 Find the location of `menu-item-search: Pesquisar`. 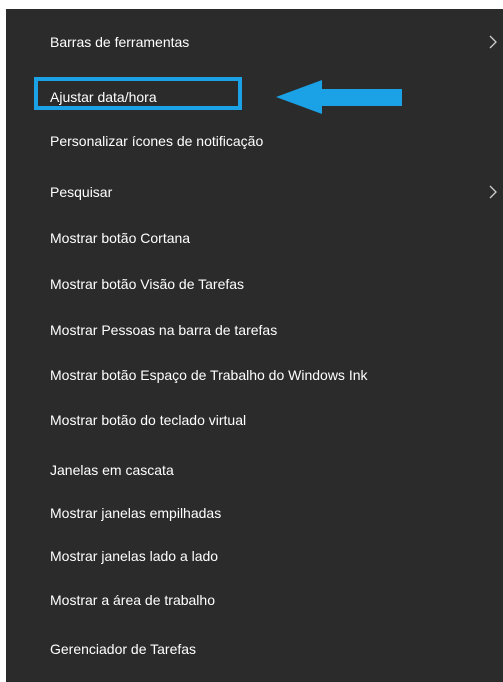

menu-item-search: Pesquisar is located at coordinates (254, 192).